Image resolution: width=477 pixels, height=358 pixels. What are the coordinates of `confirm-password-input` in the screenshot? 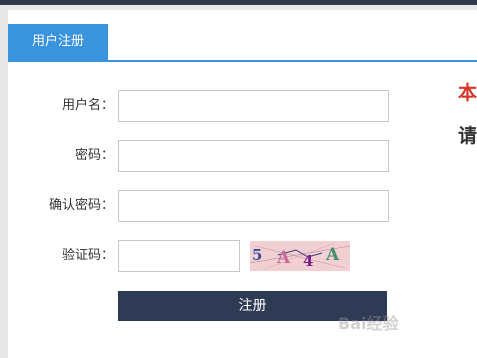 It's located at (253, 206).